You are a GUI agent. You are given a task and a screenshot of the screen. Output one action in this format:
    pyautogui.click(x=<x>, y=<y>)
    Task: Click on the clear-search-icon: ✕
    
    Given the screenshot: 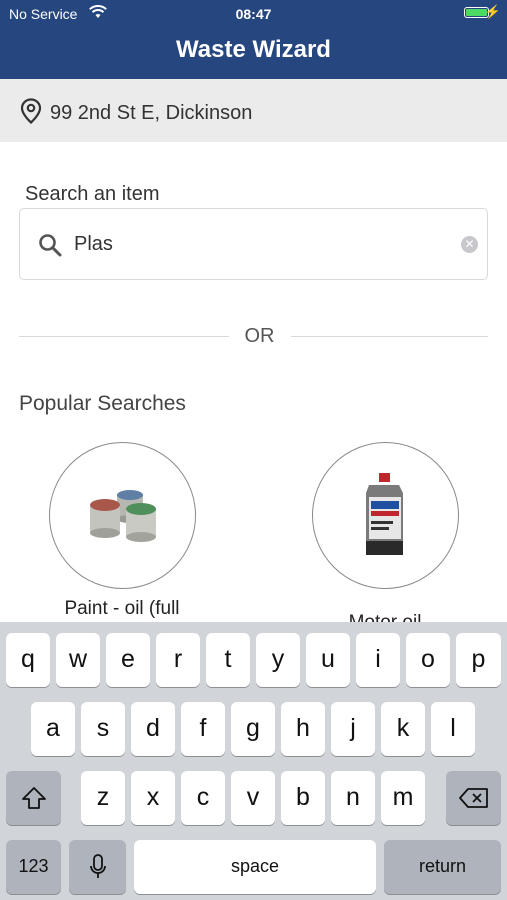 What is the action you would take?
    pyautogui.click(x=469, y=244)
    